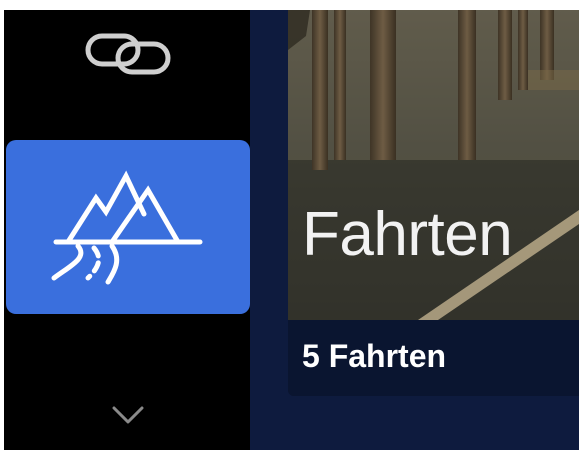 Image resolution: width=579 pixels, height=450 pixels. Describe the element at coordinates (407, 234) in the screenshot. I see `card-title: Fahrten` at that location.